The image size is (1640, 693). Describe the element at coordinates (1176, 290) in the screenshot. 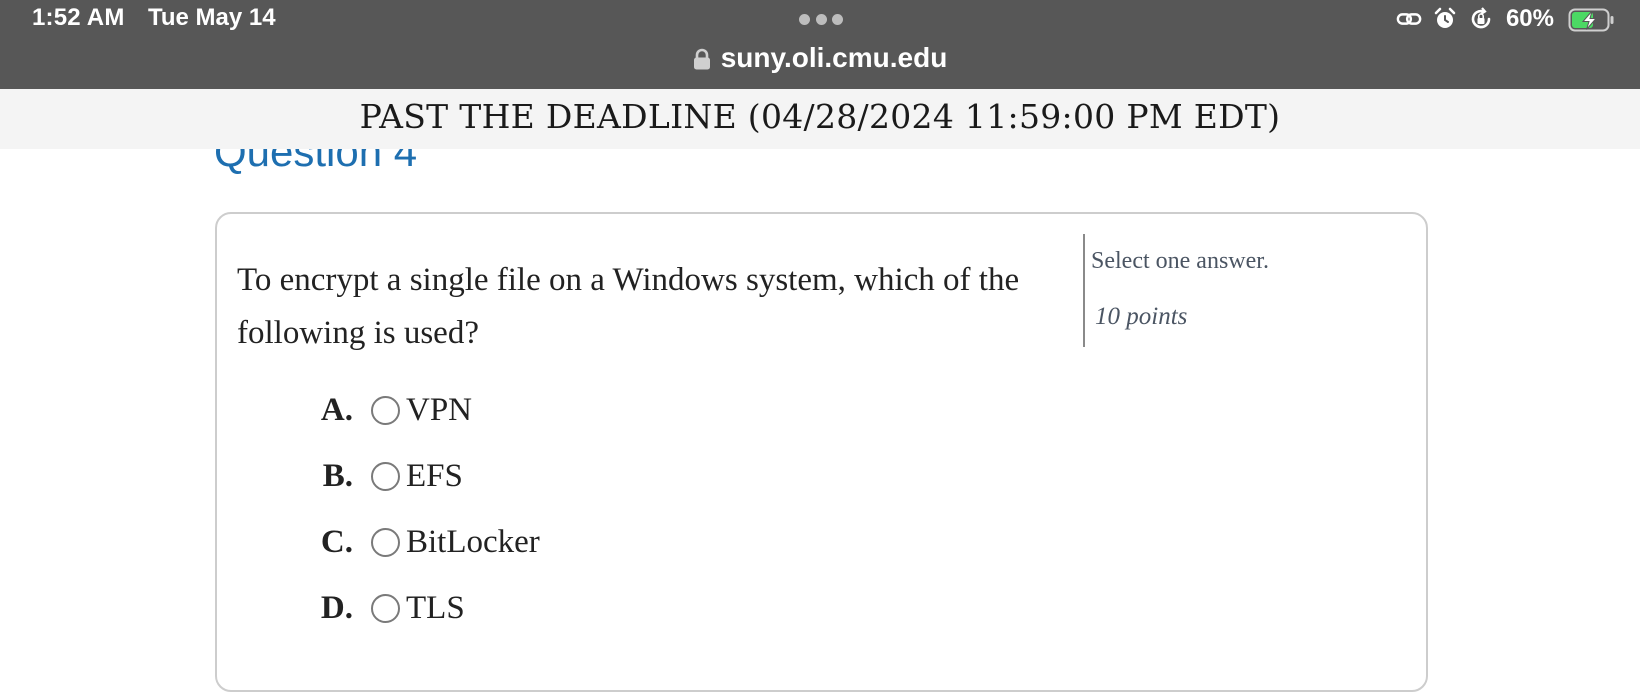

I see `question-meta: Select one answer. 10 points` at that location.